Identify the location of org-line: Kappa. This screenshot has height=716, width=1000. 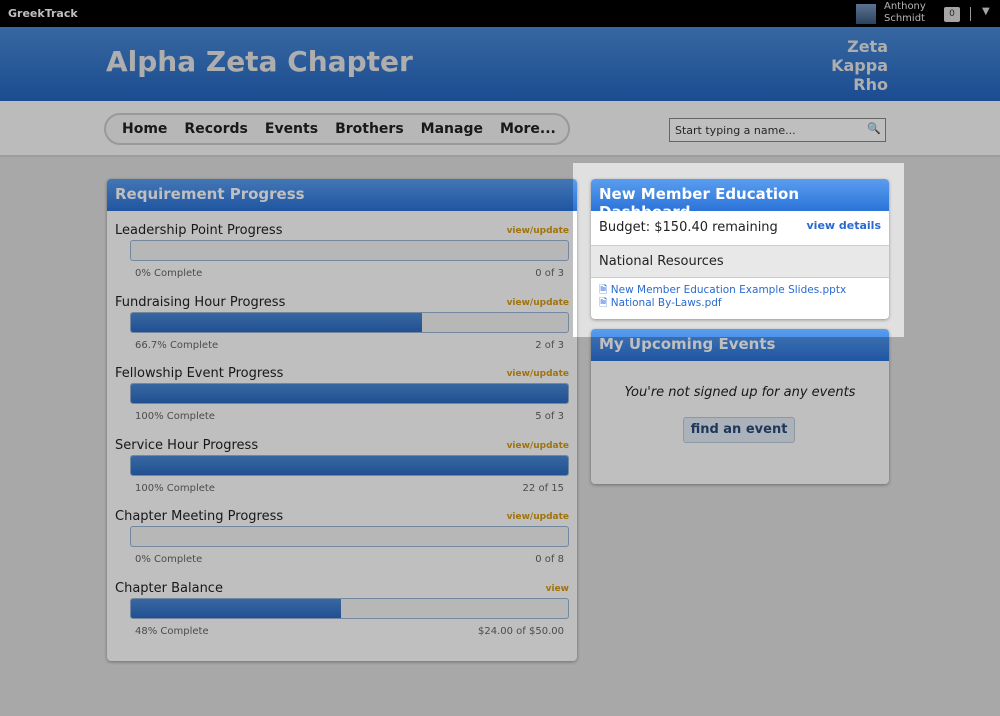
(859, 65).